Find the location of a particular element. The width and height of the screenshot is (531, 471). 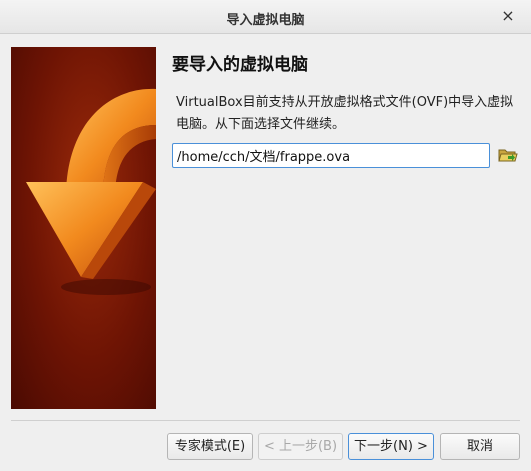

expert-mode-button: 专家模式(E) is located at coordinates (210, 446).